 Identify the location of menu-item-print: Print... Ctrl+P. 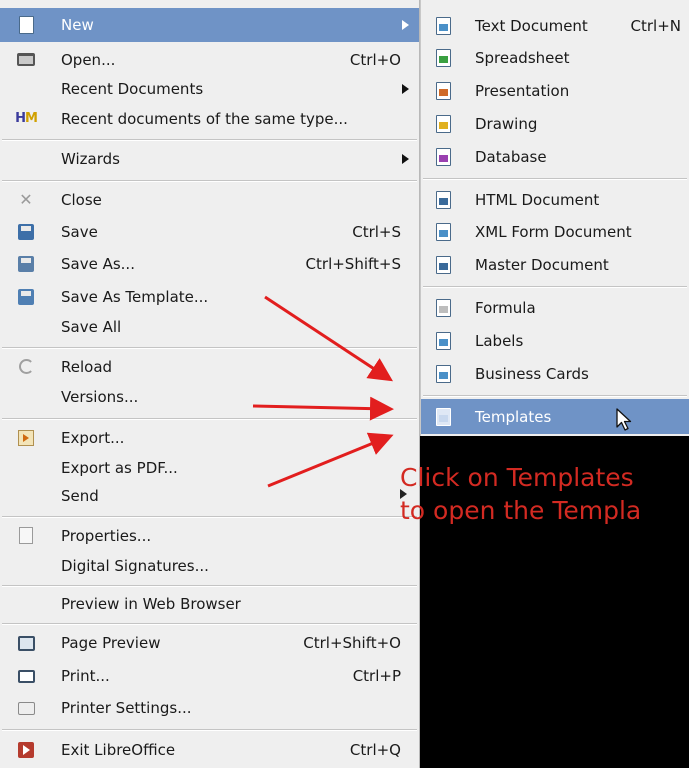
(209, 676).